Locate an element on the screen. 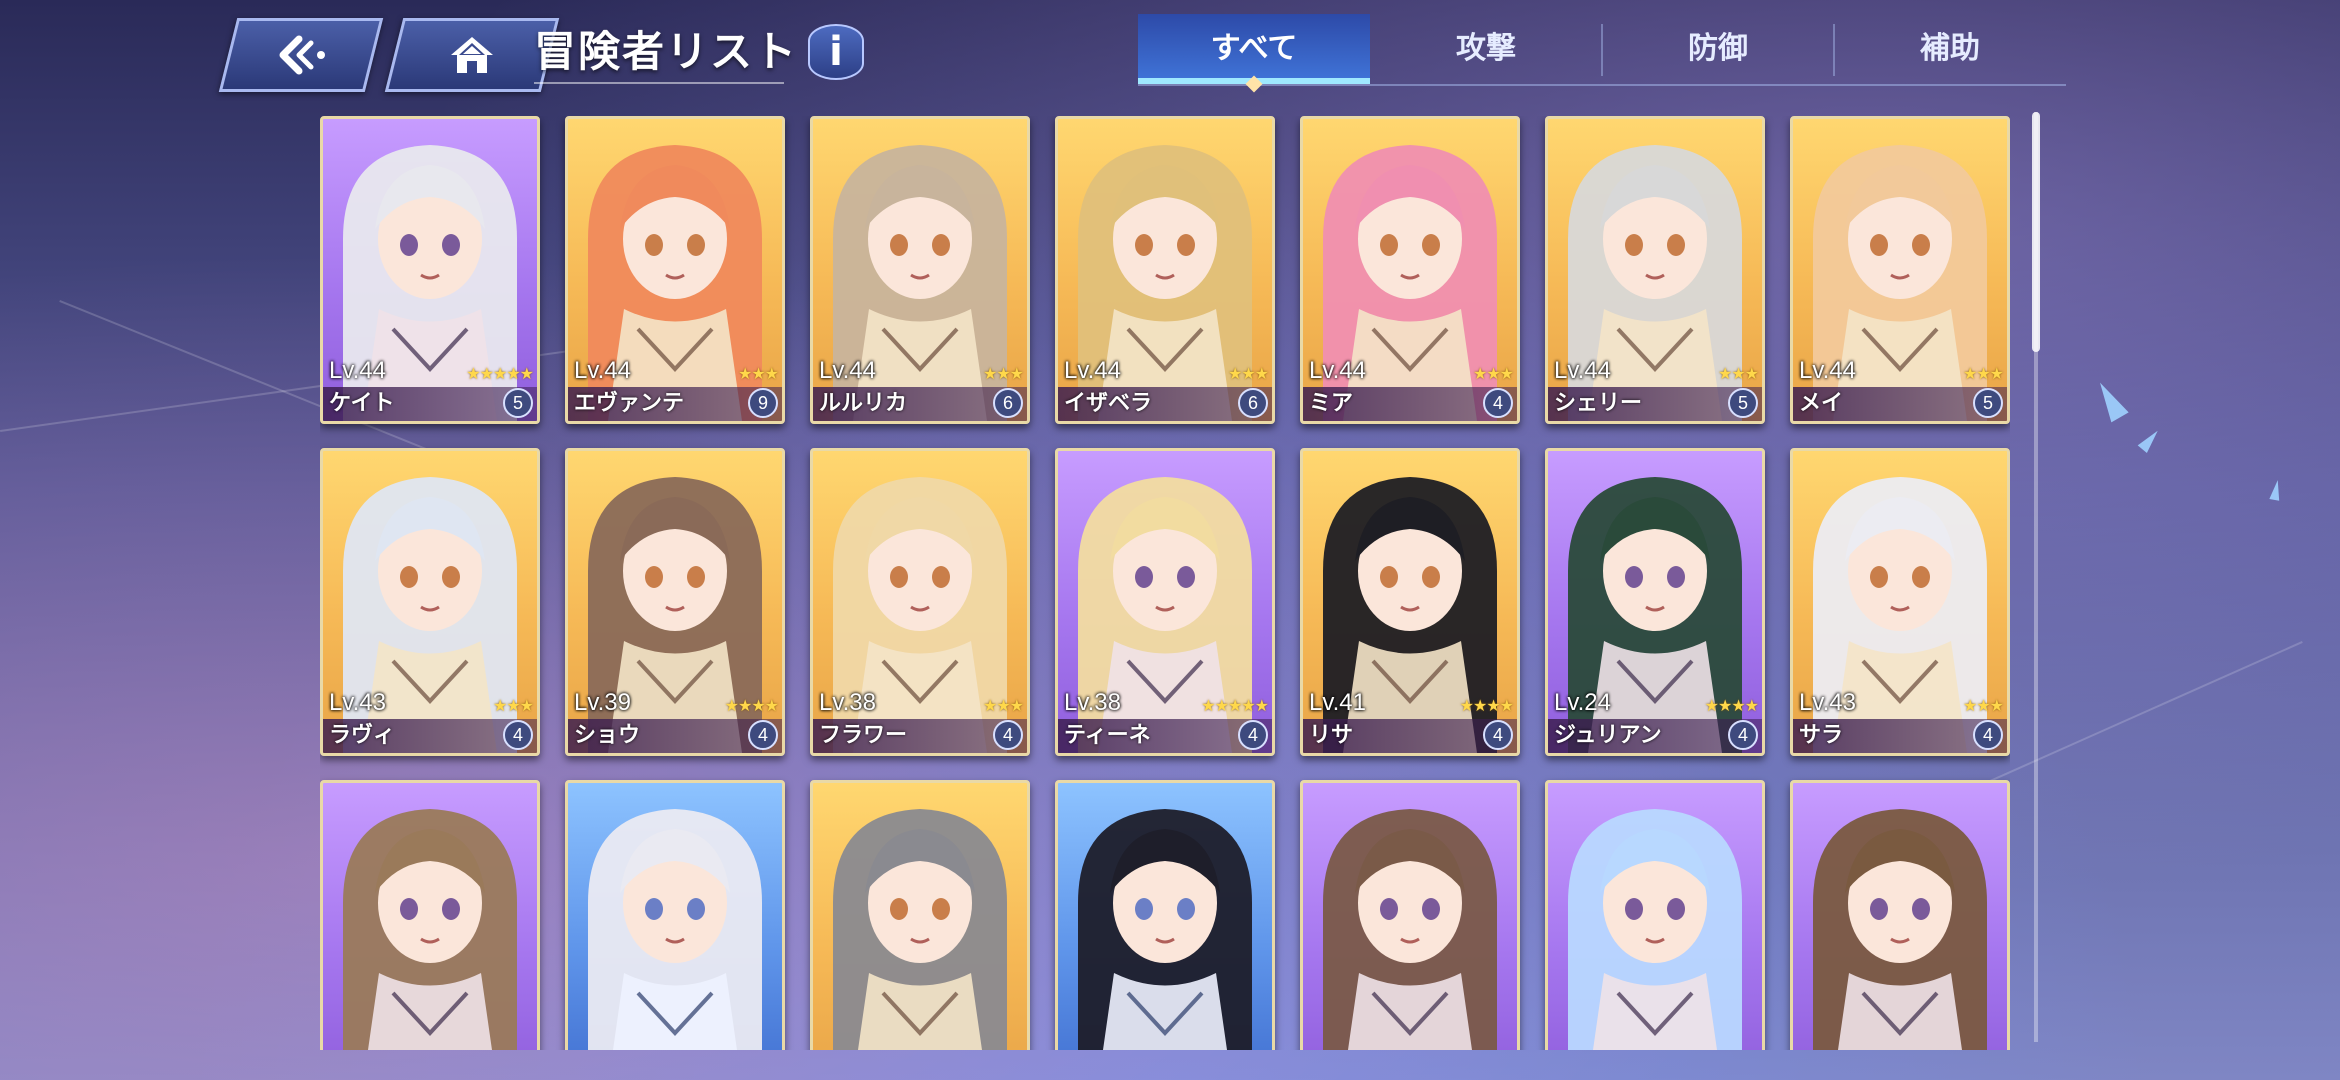 The image size is (2340, 1080). adventurer-name: ミア is located at coordinates (1331, 403).